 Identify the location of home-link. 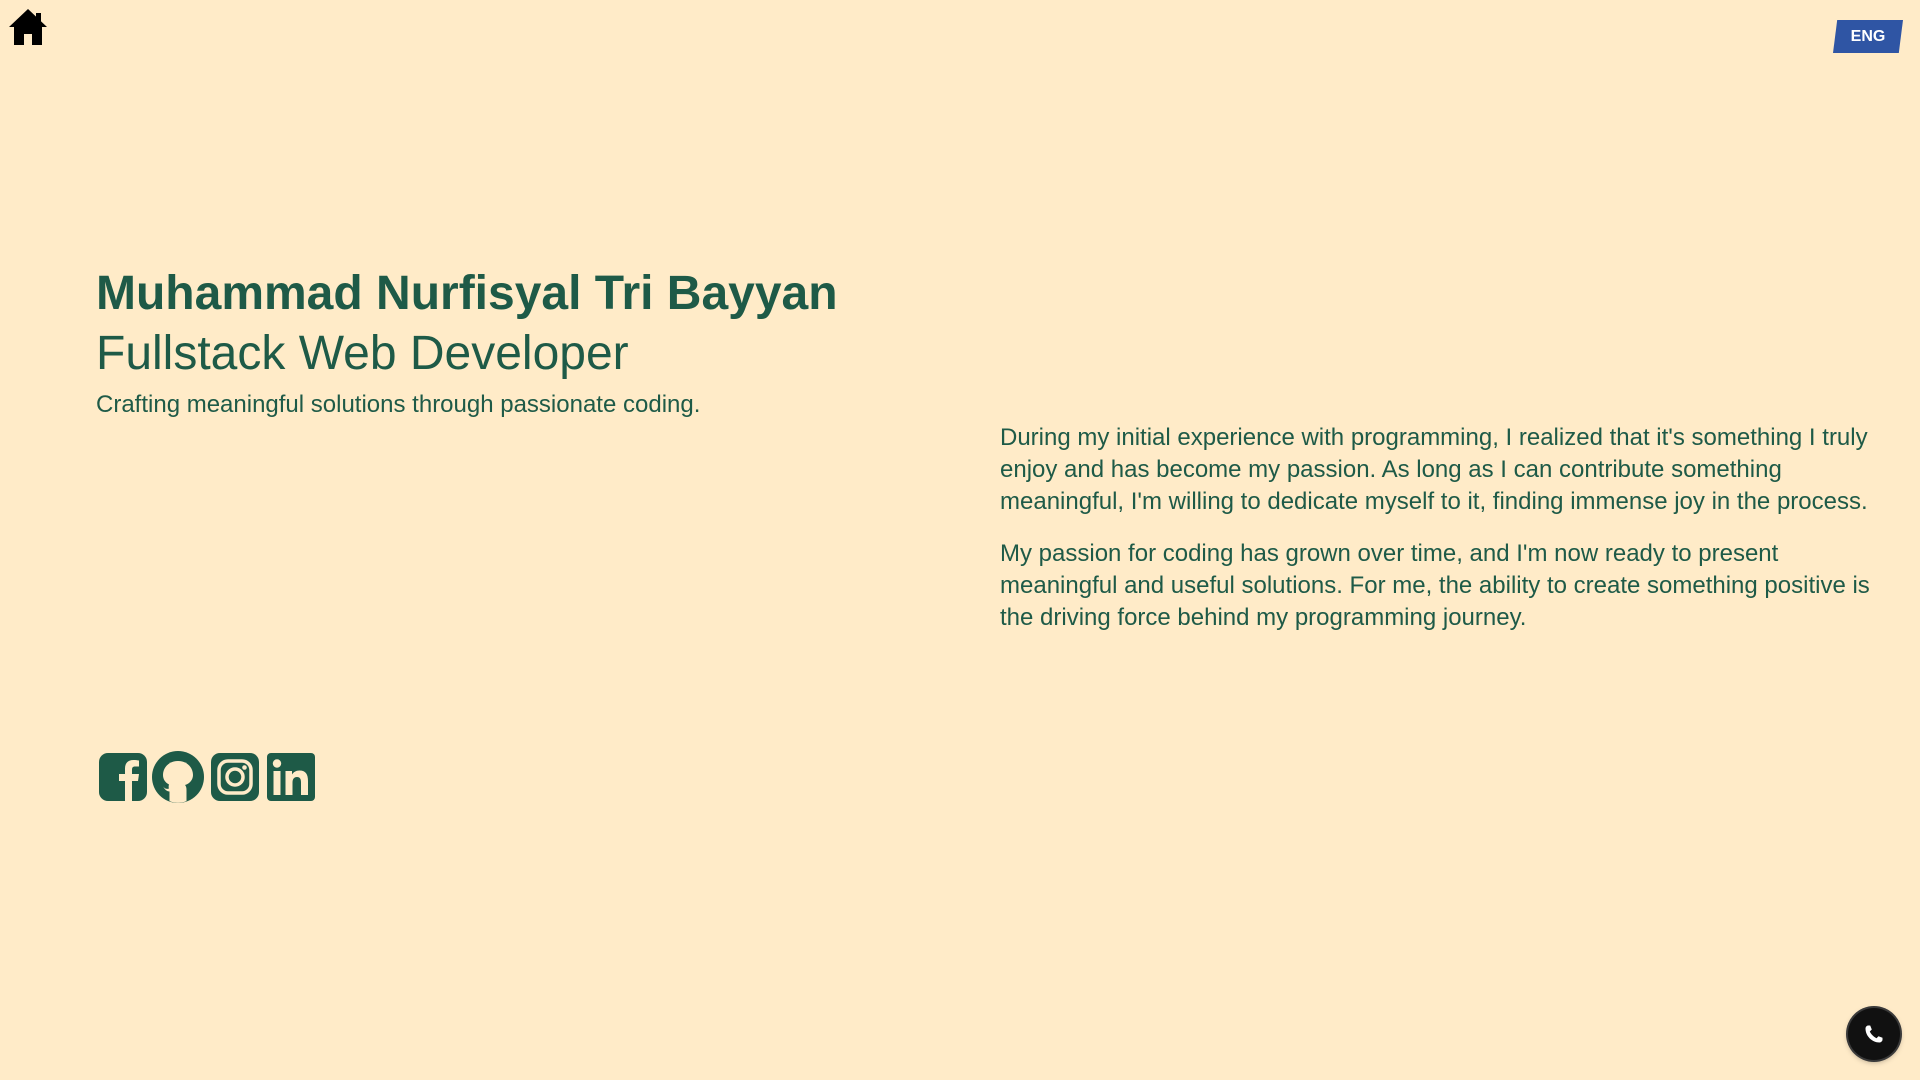
(28, 27).